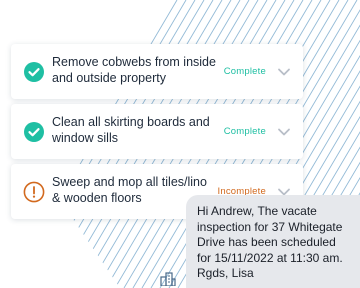 The image size is (360, 288). I want to click on alert-circle-icon, so click(34, 191).